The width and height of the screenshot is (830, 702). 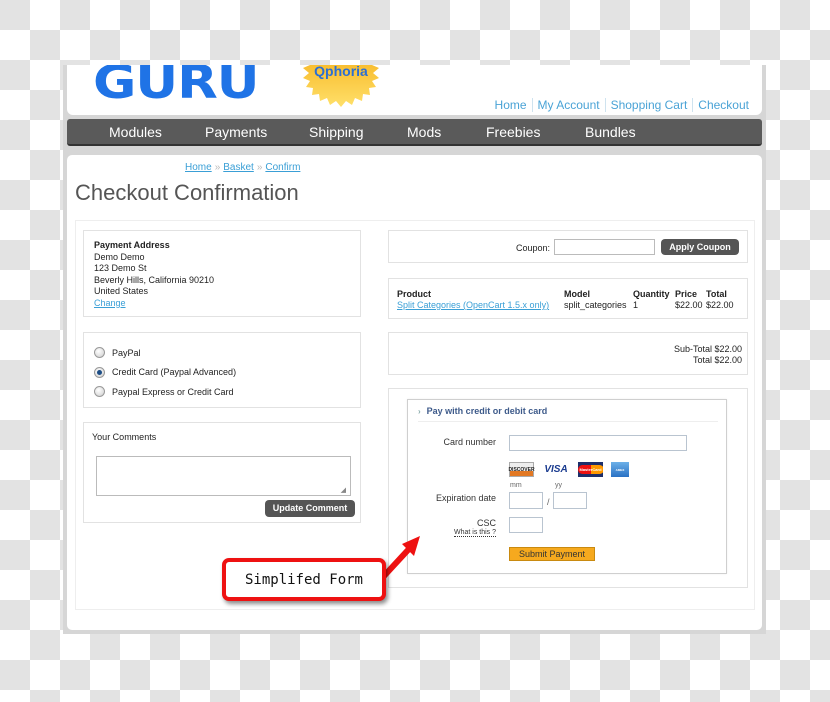 I want to click on csc-input, so click(x=526, y=525).